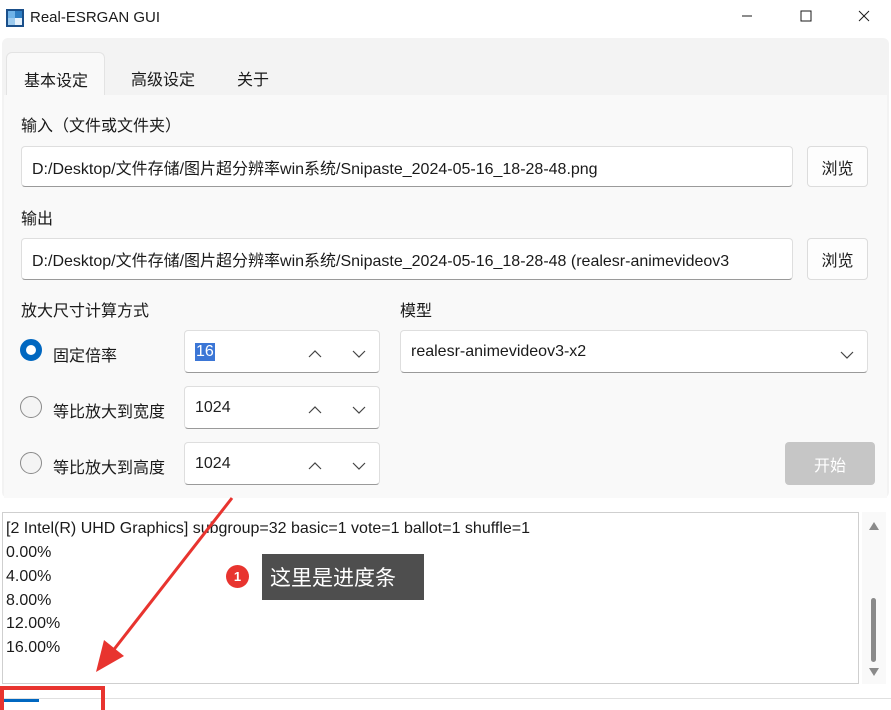 The width and height of the screenshot is (891, 710). I want to click on annotation-highlight-box, so click(52, 698).